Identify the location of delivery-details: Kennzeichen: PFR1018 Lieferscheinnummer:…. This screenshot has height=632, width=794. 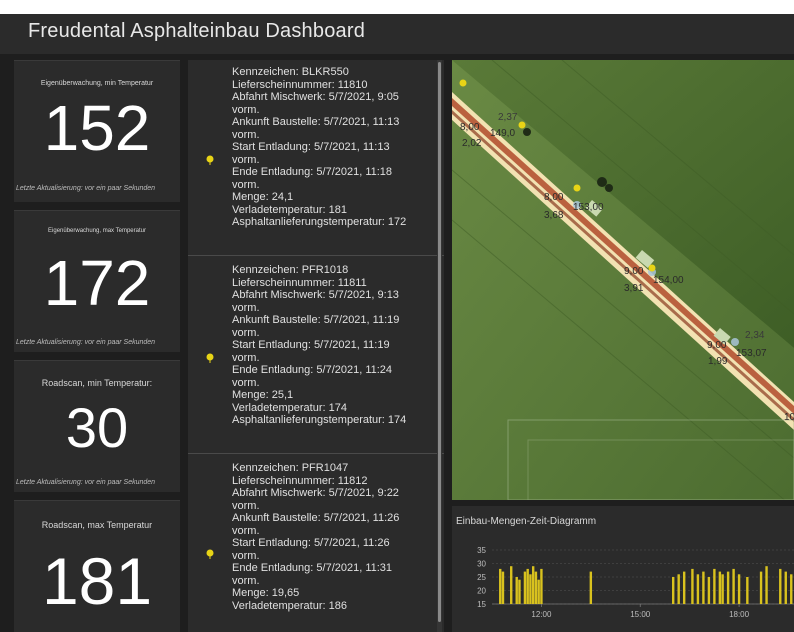
(335, 345).